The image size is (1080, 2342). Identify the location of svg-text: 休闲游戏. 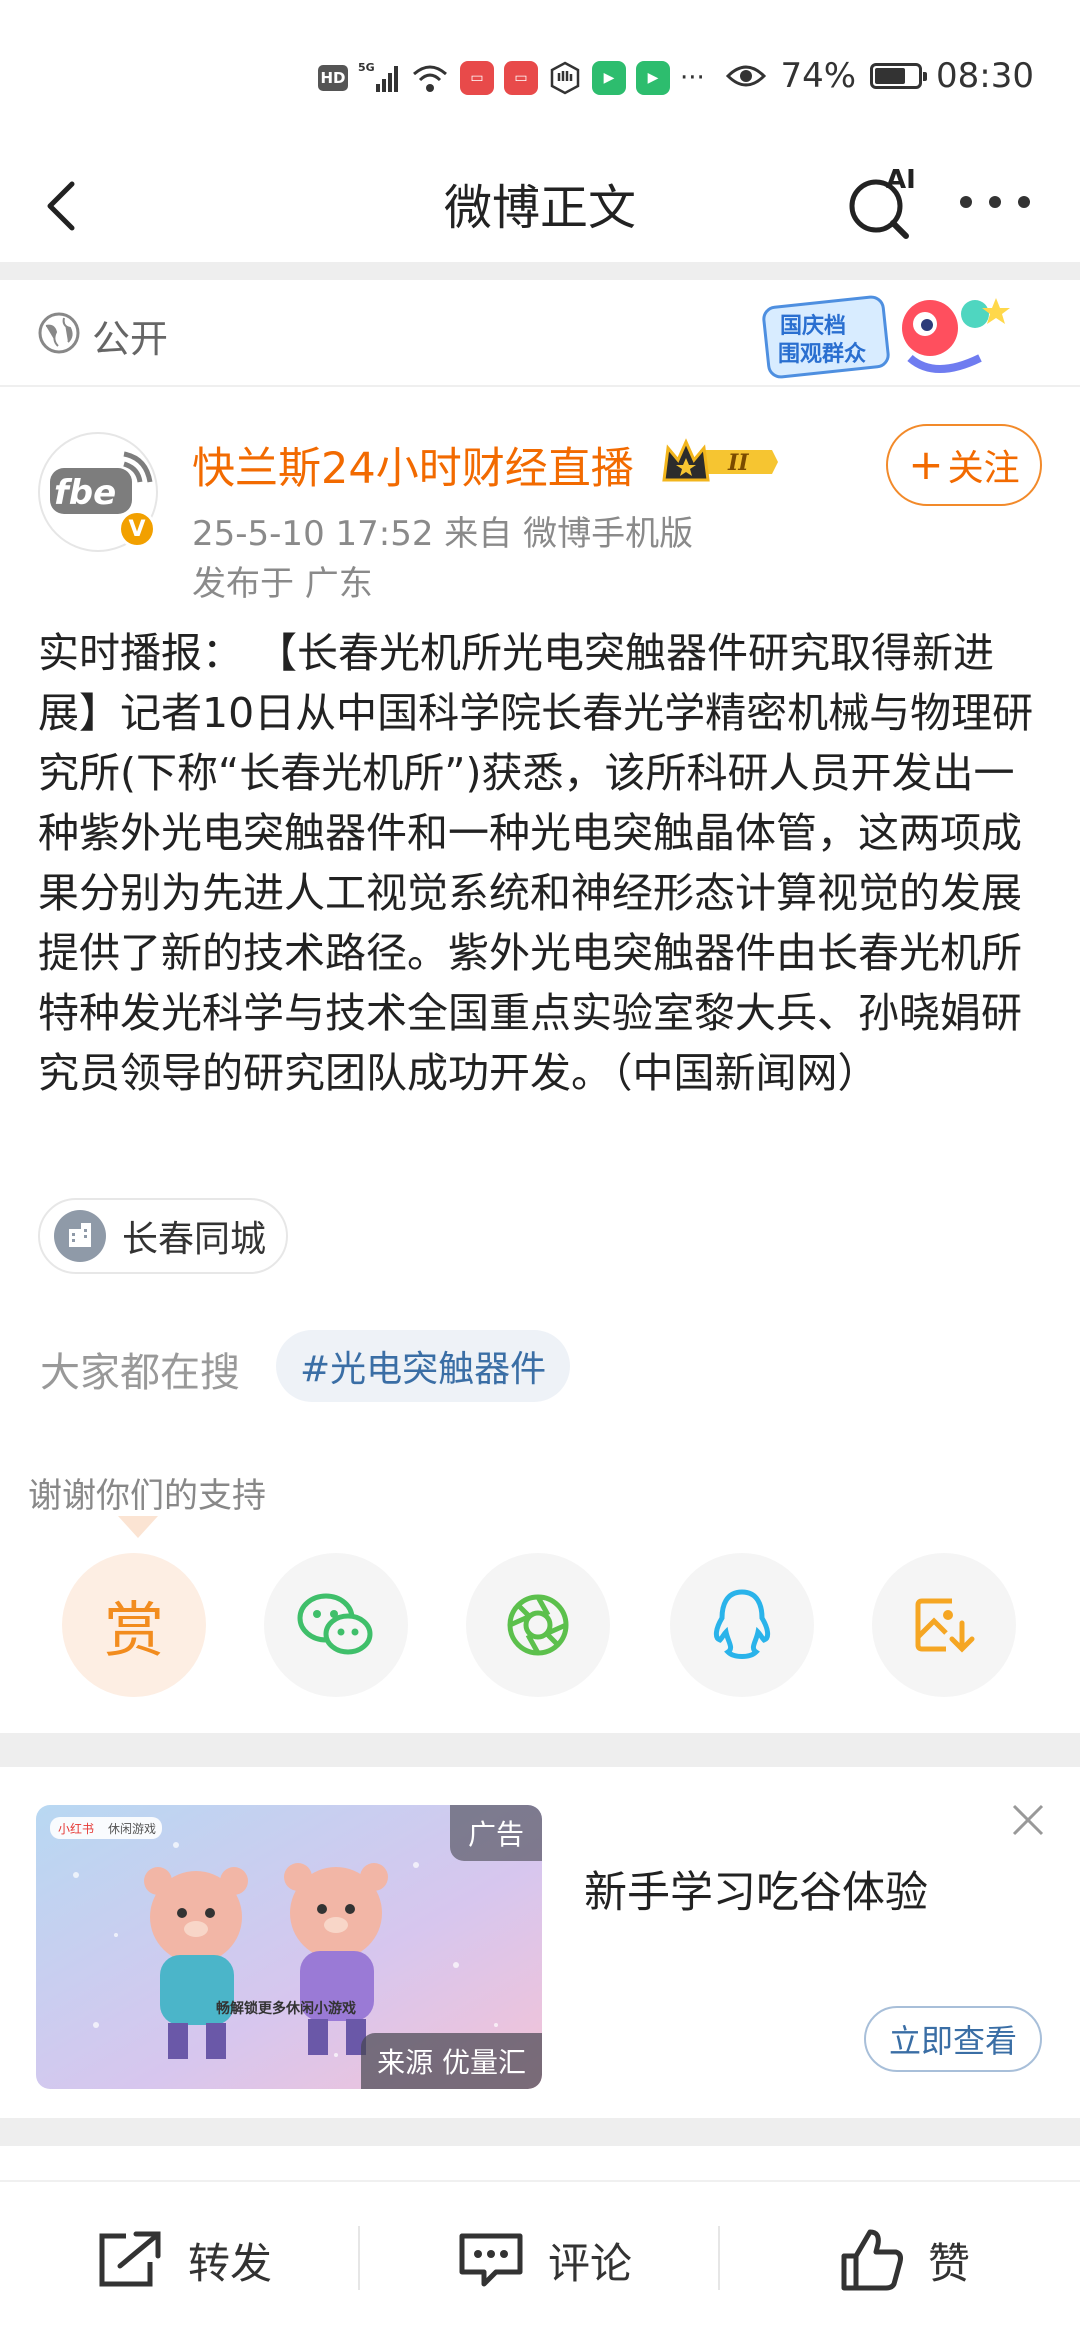
(132, 1829).